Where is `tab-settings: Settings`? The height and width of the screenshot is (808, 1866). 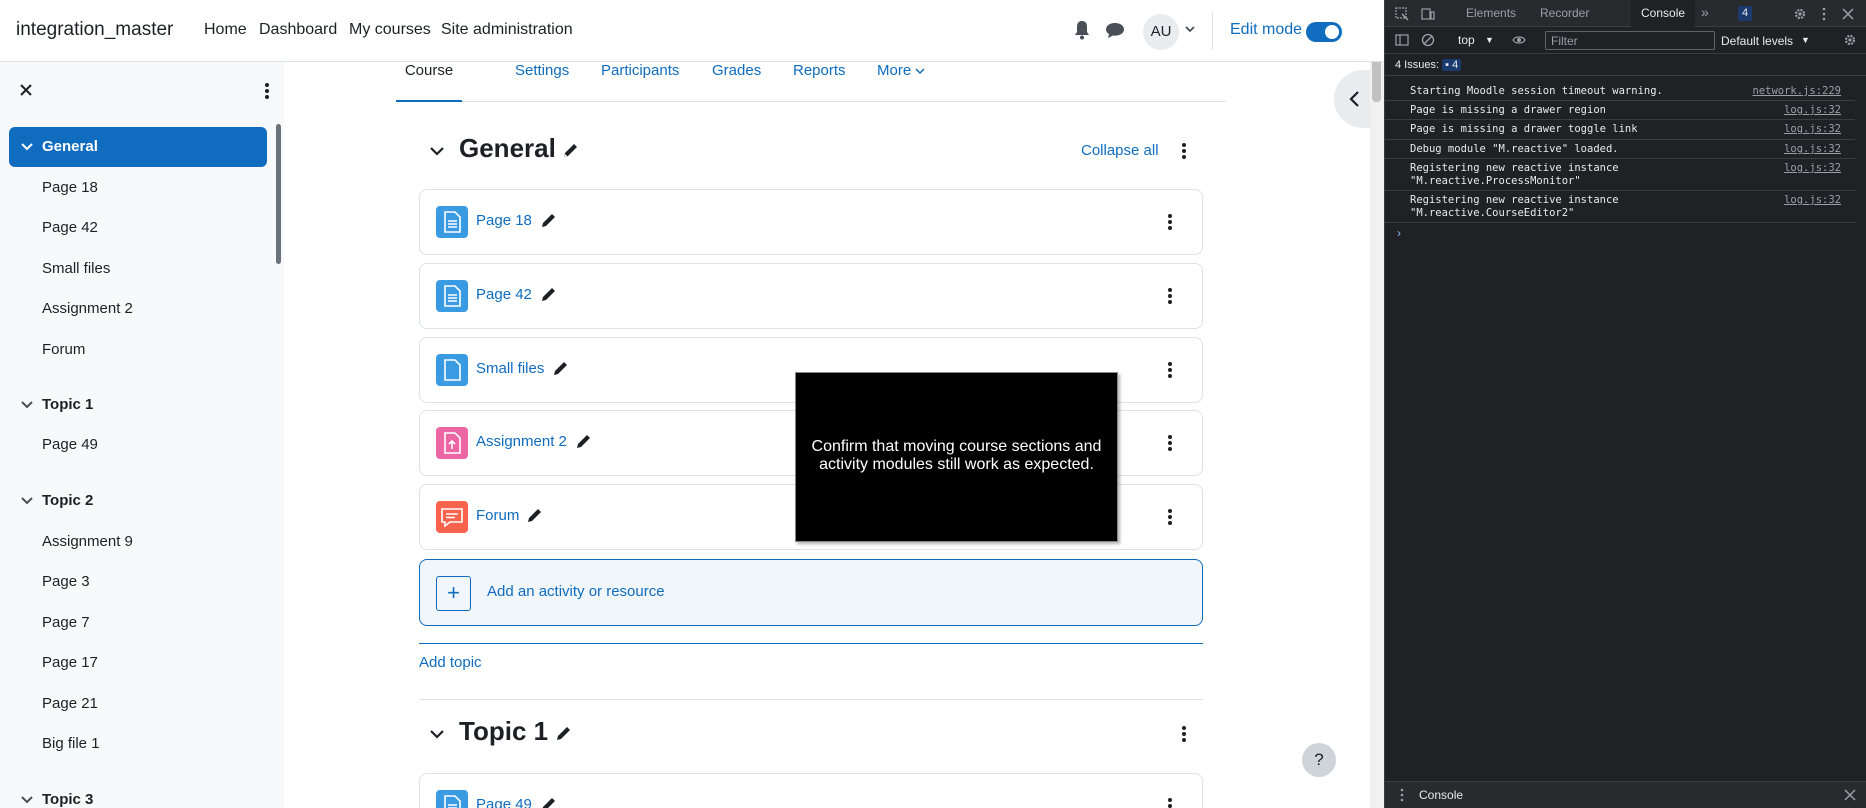
tab-settings: Settings is located at coordinates (542, 82).